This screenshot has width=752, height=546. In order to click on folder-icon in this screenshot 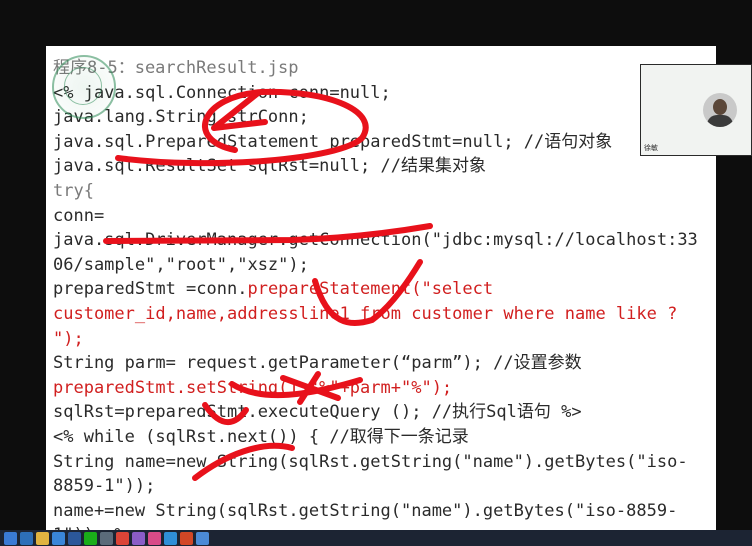, I will do `click(42, 538)`.